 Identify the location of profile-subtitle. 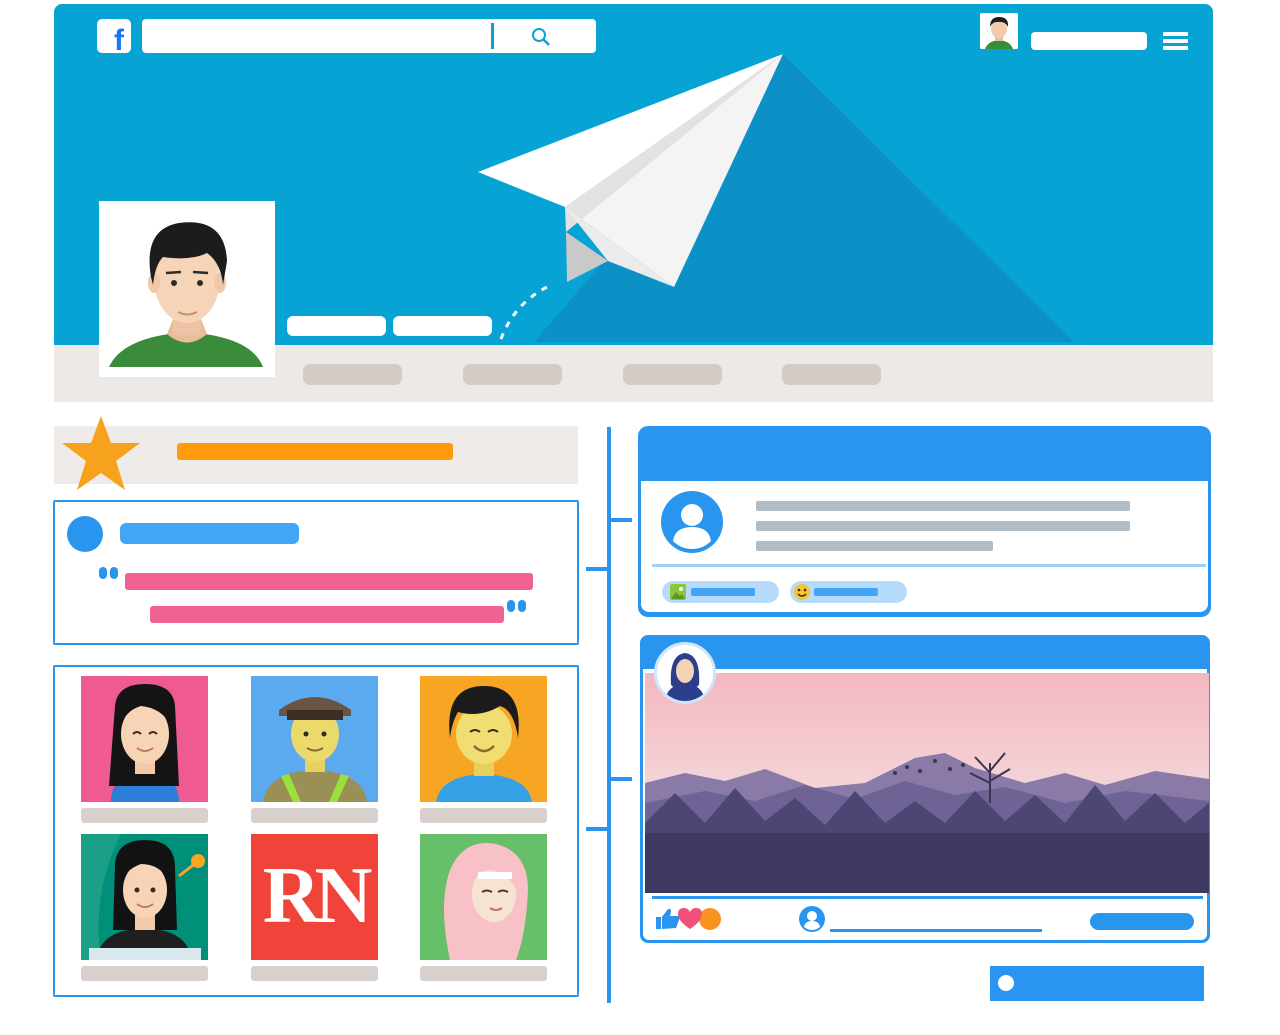
(442, 326).